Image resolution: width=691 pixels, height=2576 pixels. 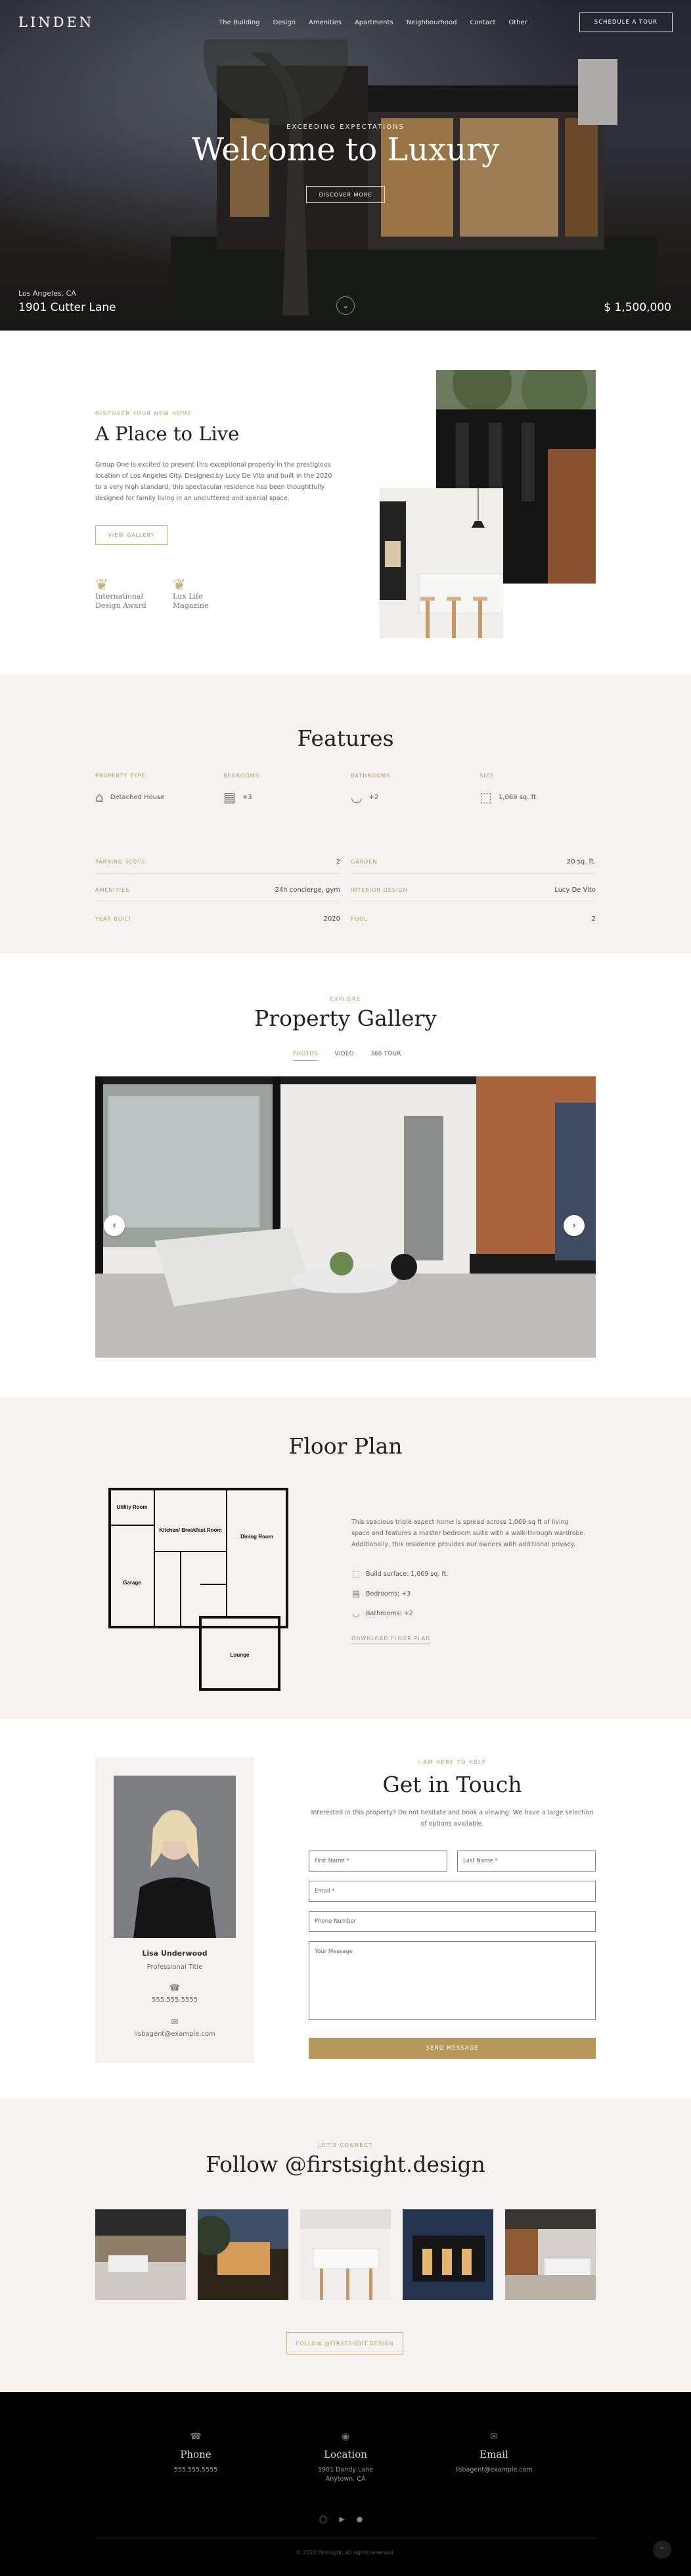 What do you see at coordinates (370, 789) in the screenshot?
I see `feature-bathrooms: BATHROOMS ◡ +2` at bounding box center [370, 789].